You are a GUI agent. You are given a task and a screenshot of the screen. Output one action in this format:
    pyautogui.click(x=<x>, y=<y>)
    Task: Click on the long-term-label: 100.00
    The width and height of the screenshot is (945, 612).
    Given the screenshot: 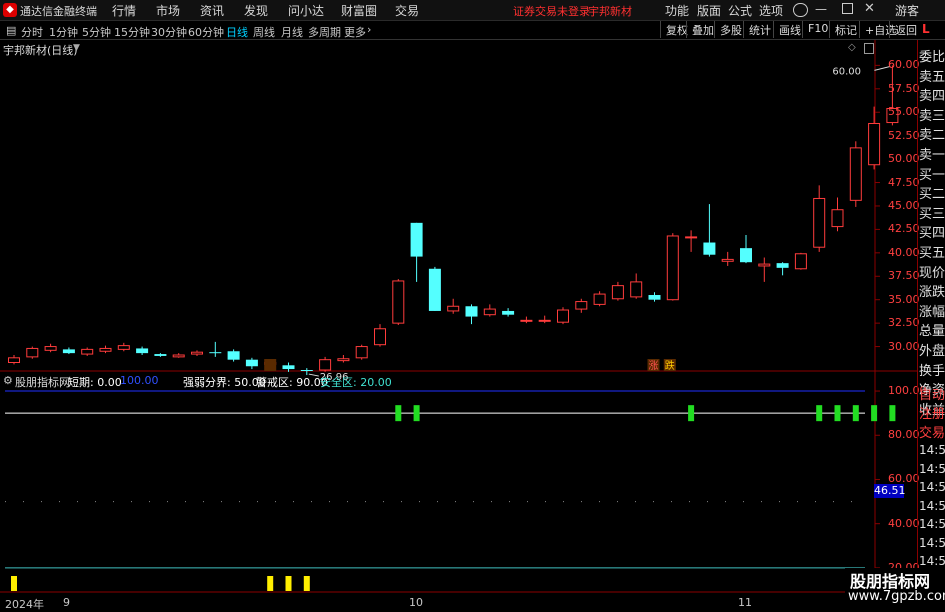 What is the action you would take?
    pyautogui.click(x=139, y=380)
    